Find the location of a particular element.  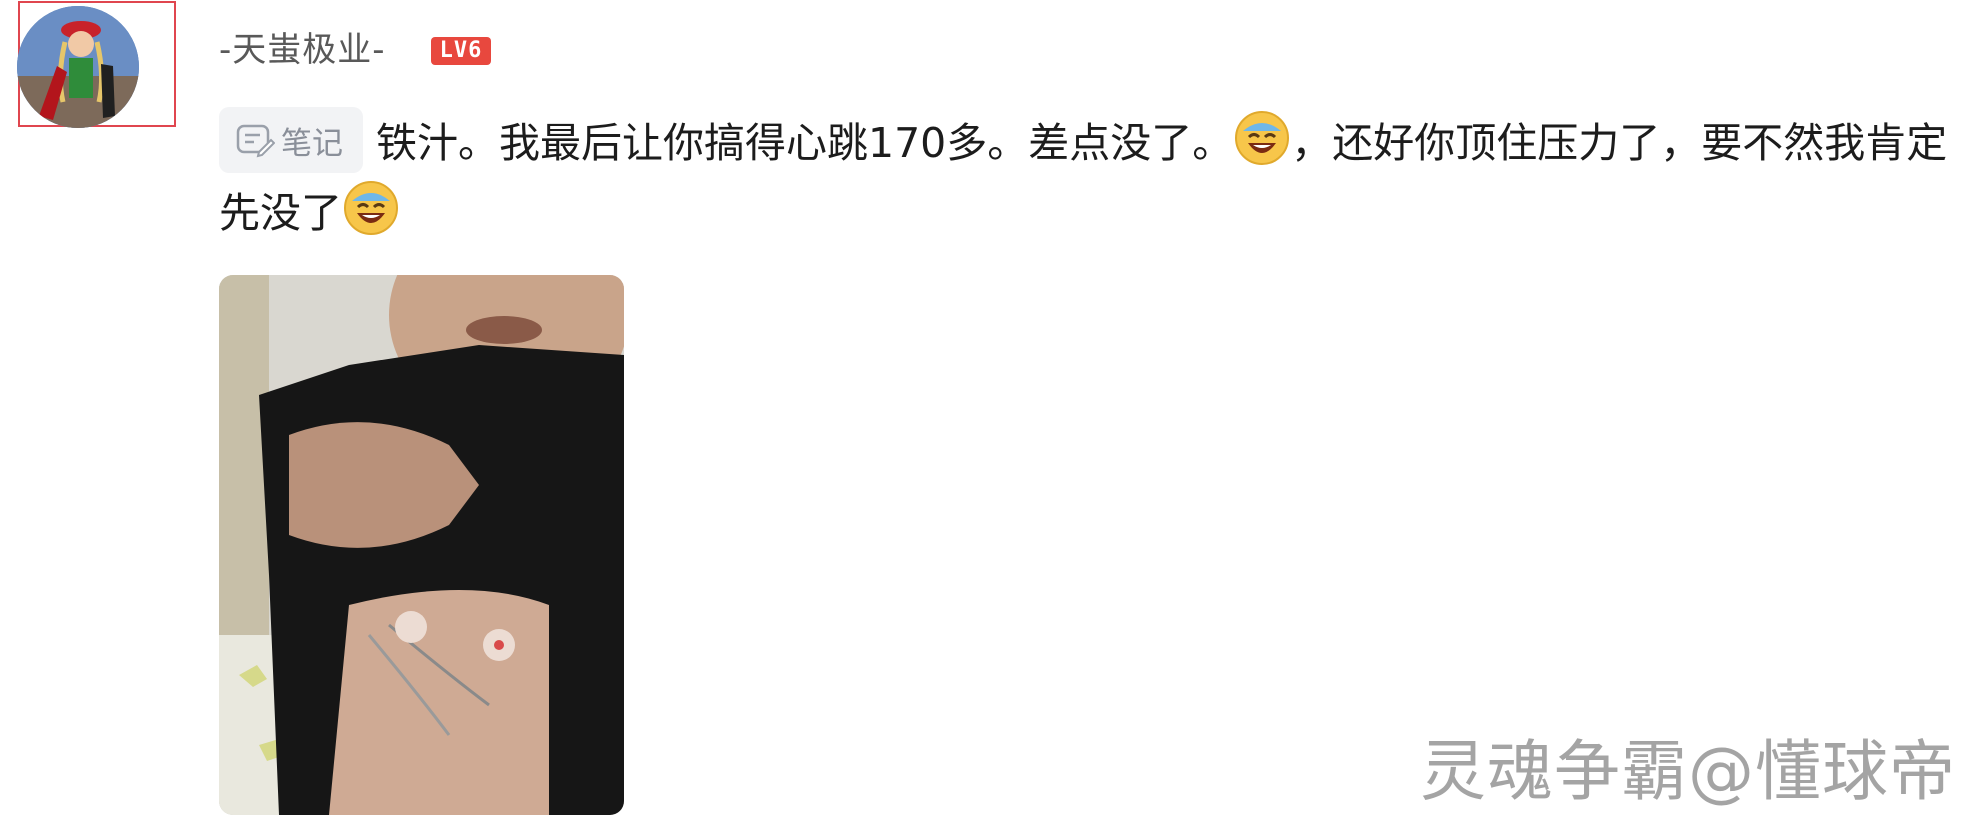

post-photo-icon is located at coordinates (421, 545).